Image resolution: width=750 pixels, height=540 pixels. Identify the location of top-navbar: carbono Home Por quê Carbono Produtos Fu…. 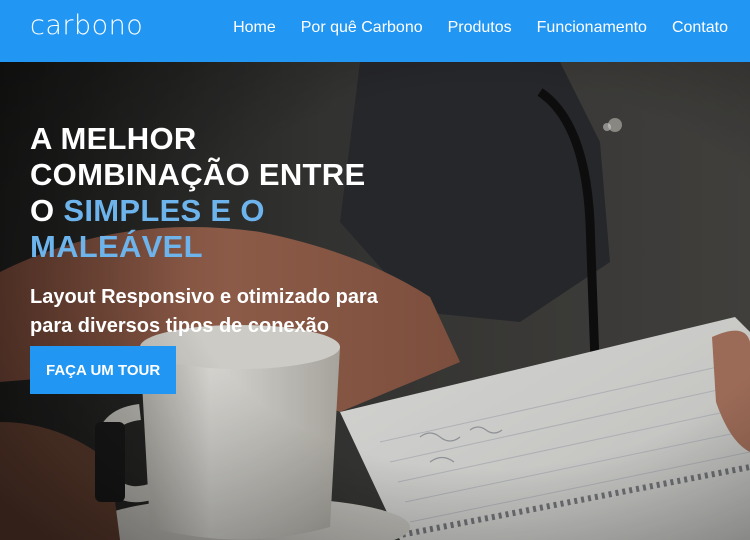
(375, 31).